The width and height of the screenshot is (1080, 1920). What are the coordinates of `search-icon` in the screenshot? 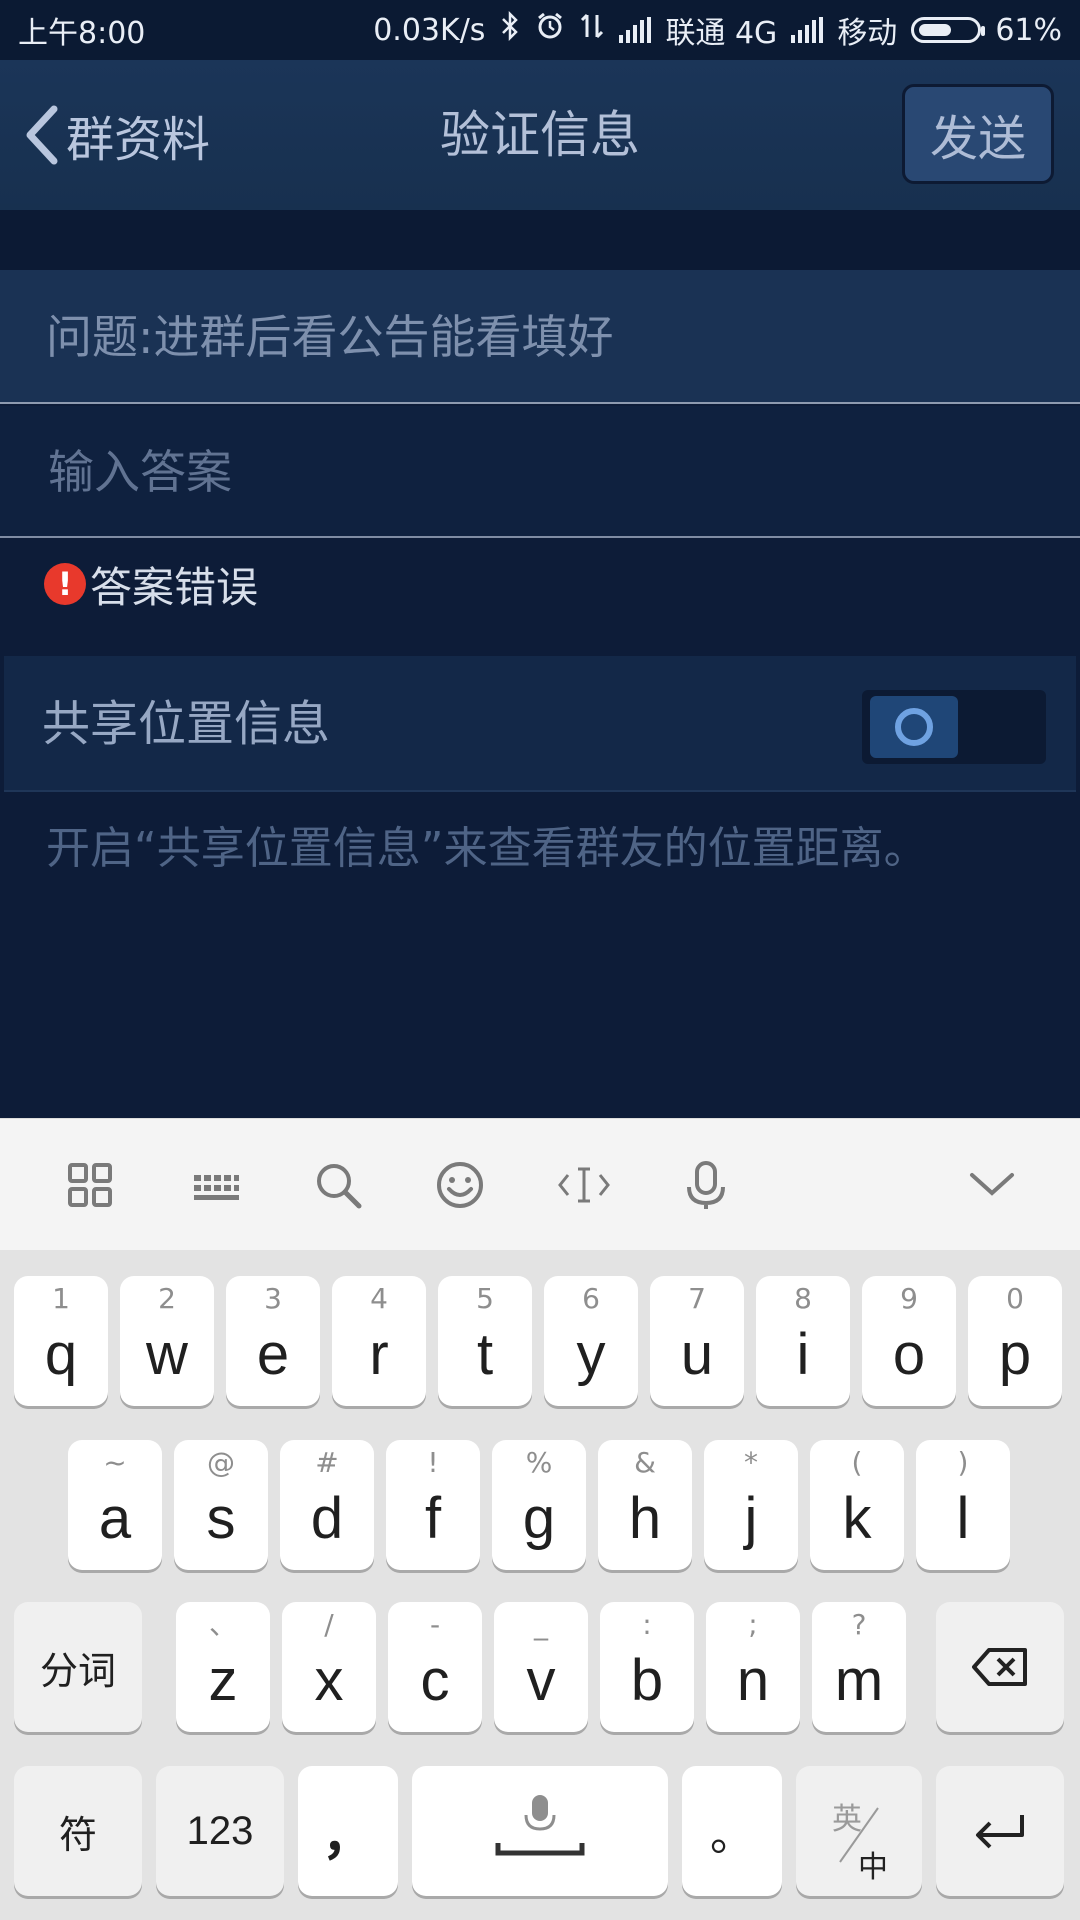 It's located at (338, 1185).